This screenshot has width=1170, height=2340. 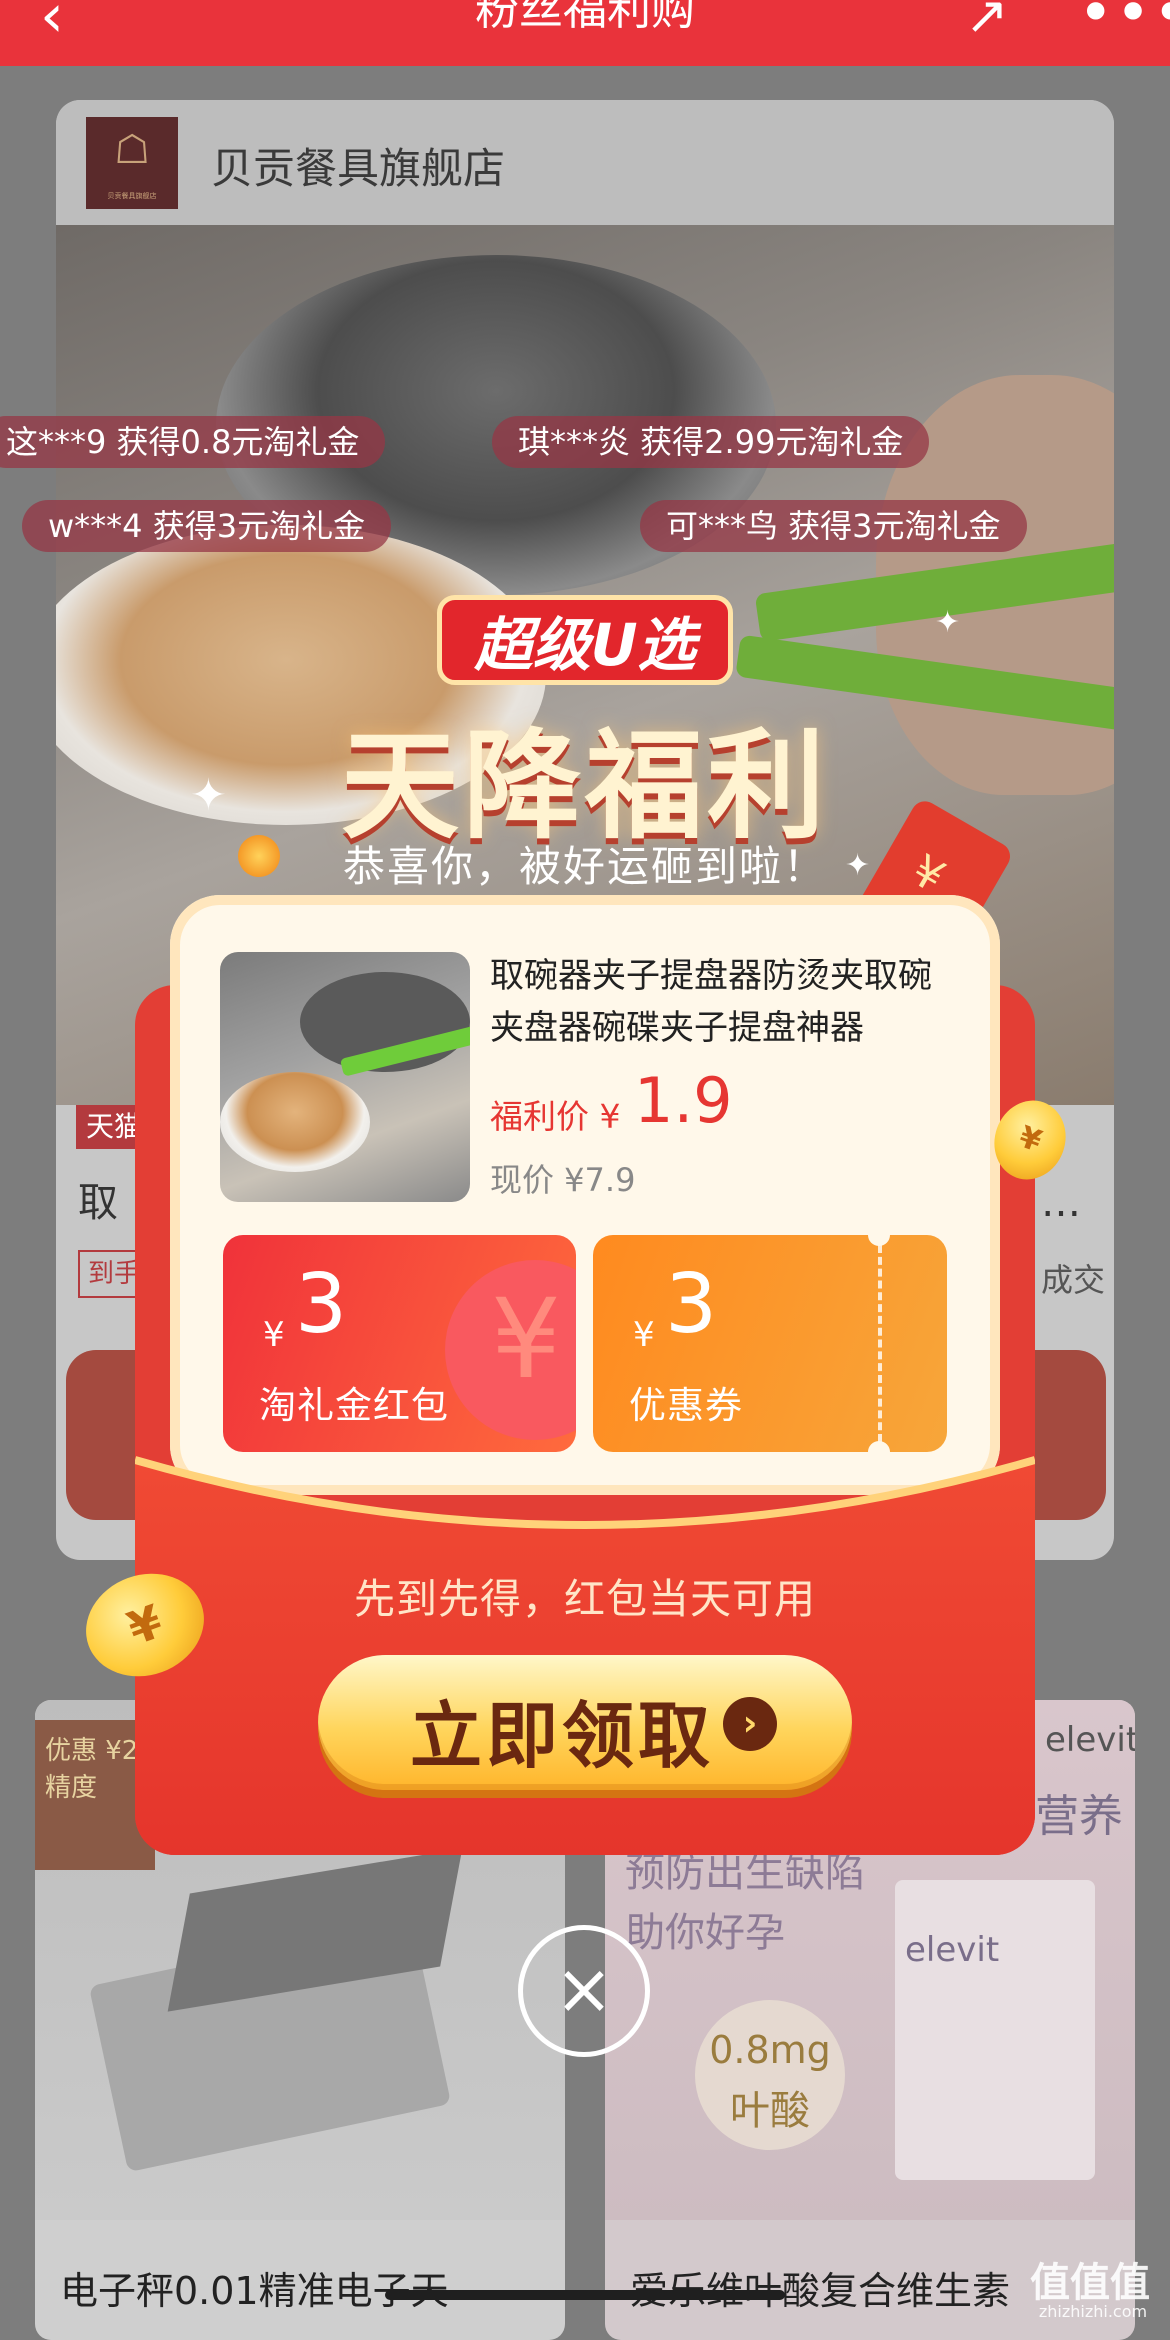 I want to click on elevit-package-label: elevit, so click(x=952, y=1950).